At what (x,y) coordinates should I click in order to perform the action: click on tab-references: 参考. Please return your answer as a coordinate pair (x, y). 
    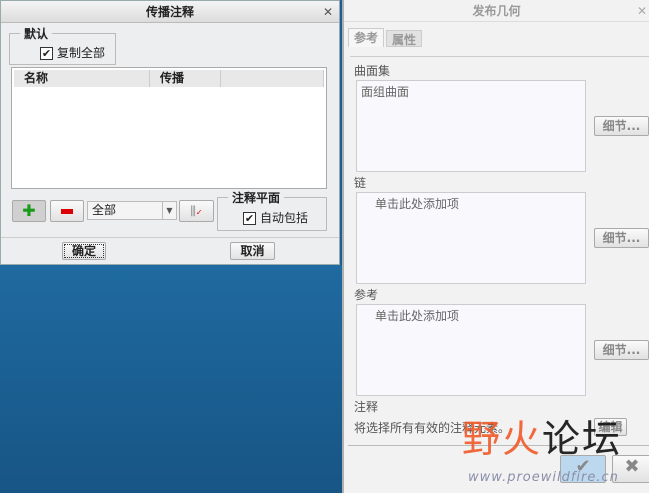
    Looking at the image, I should click on (366, 37).